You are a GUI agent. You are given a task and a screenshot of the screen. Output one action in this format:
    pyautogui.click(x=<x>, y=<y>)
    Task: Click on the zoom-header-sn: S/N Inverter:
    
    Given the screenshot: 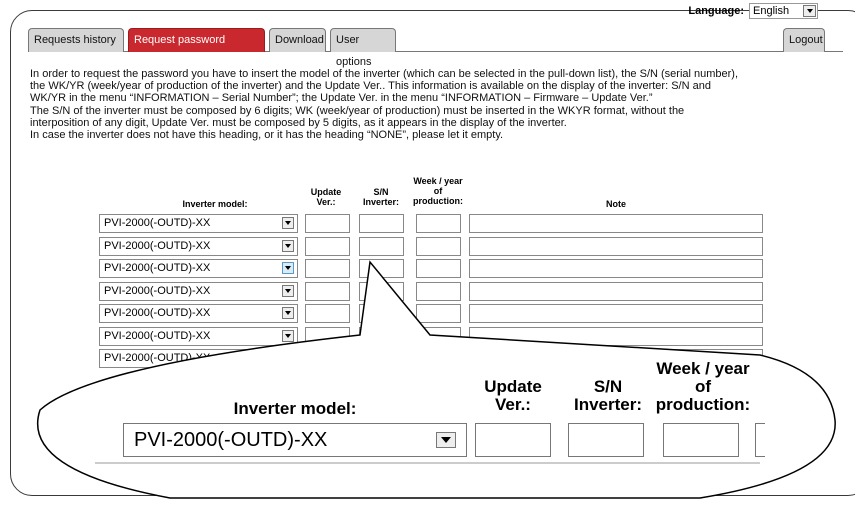 What is the action you would take?
    pyautogui.click(x=608, y=395)
    